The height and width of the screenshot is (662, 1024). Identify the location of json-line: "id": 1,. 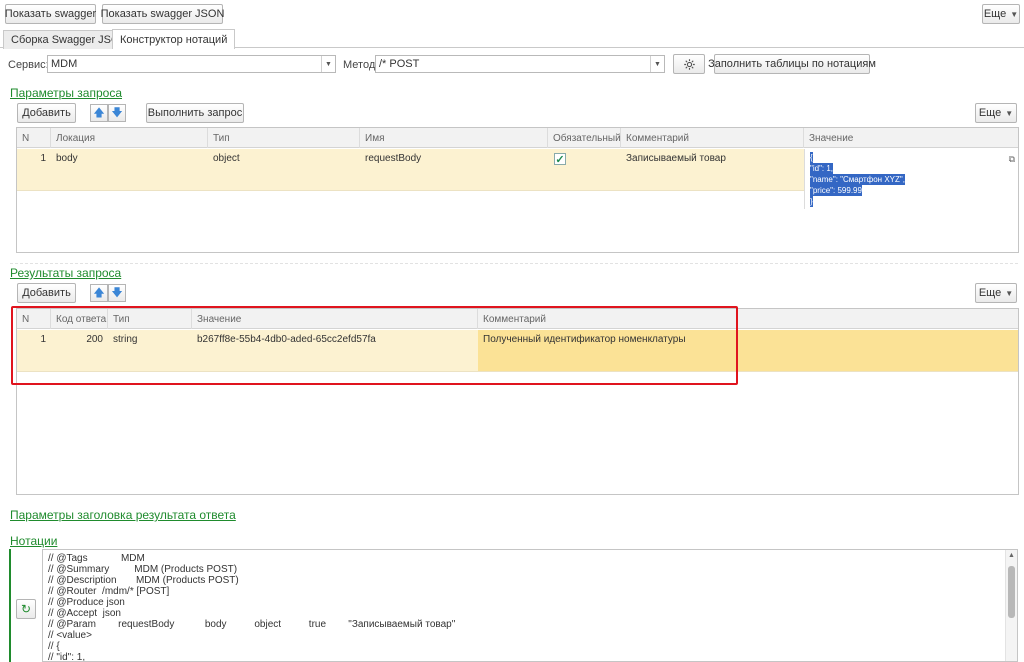
(822, 168).